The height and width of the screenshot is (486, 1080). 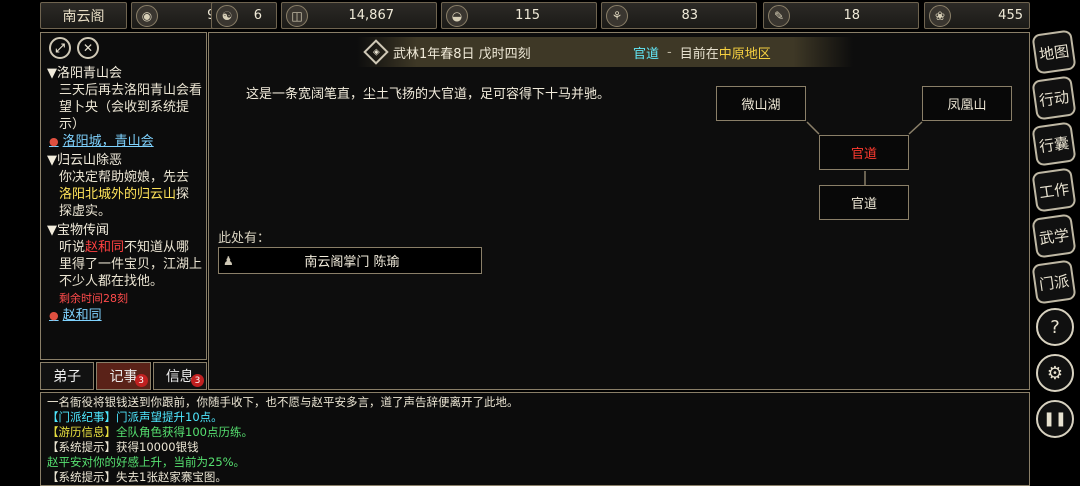 I want to click on quest-location-link: ● 洛阳城，青山会, so click(x=124, y=141).